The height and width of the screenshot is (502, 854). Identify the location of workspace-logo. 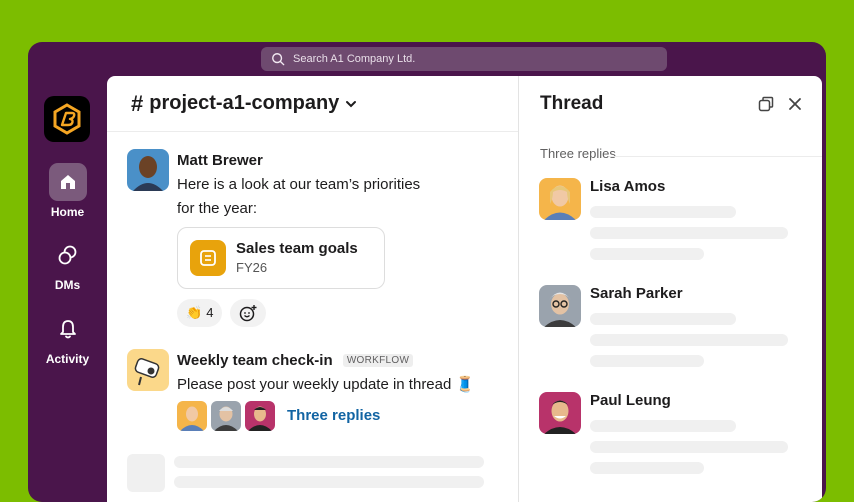
(67, 119).